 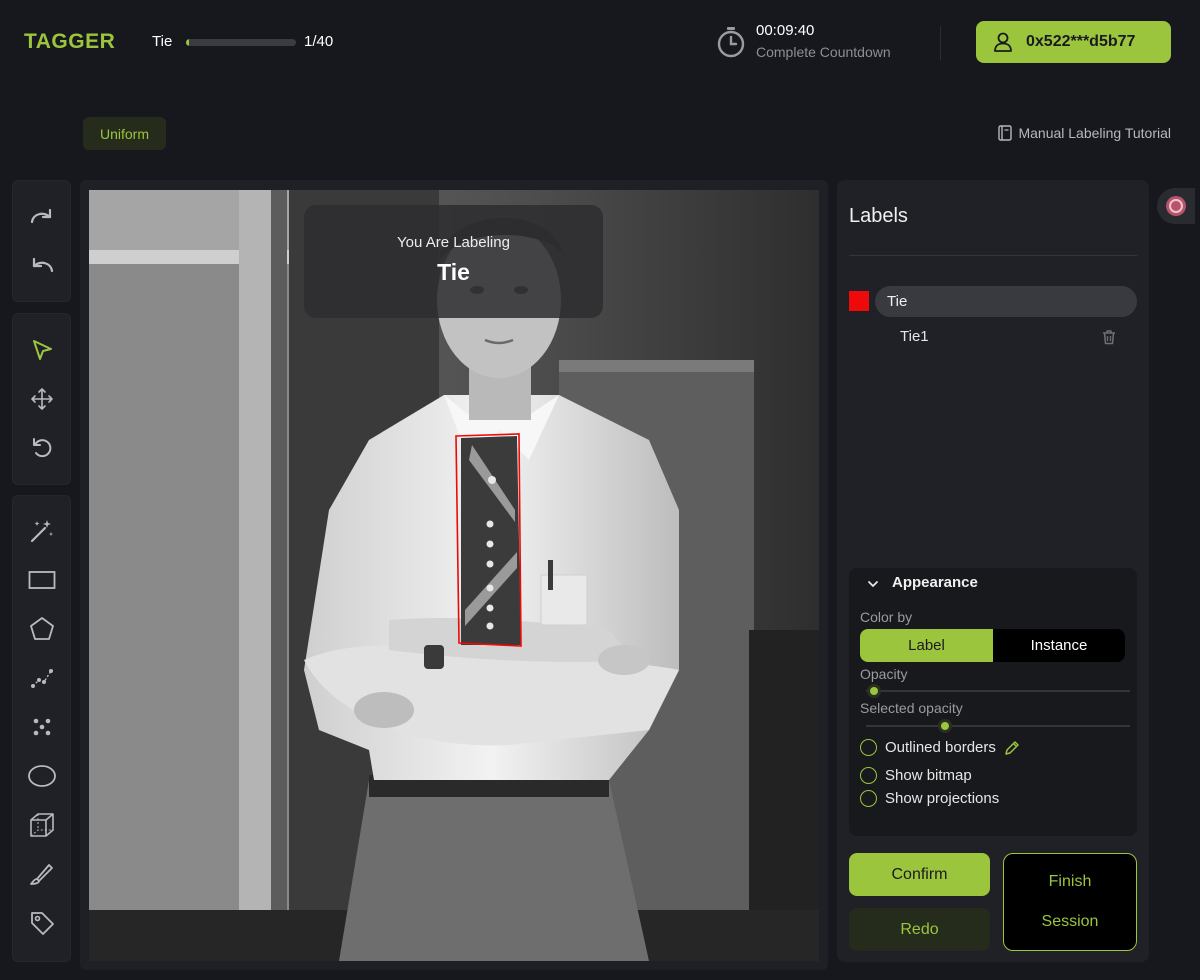 What do you see at coordinates (731, 42) in the screenshot?
I see `stopwatch-icon` at bounding box center [731, 42].